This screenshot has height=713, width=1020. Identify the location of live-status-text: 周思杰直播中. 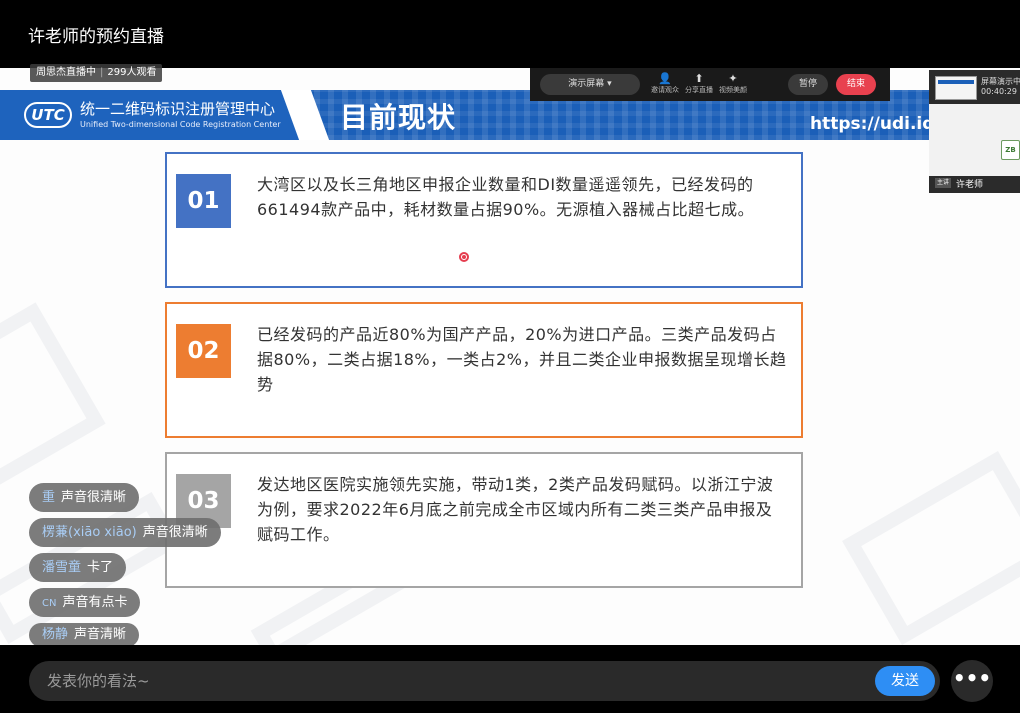
(66, 72).